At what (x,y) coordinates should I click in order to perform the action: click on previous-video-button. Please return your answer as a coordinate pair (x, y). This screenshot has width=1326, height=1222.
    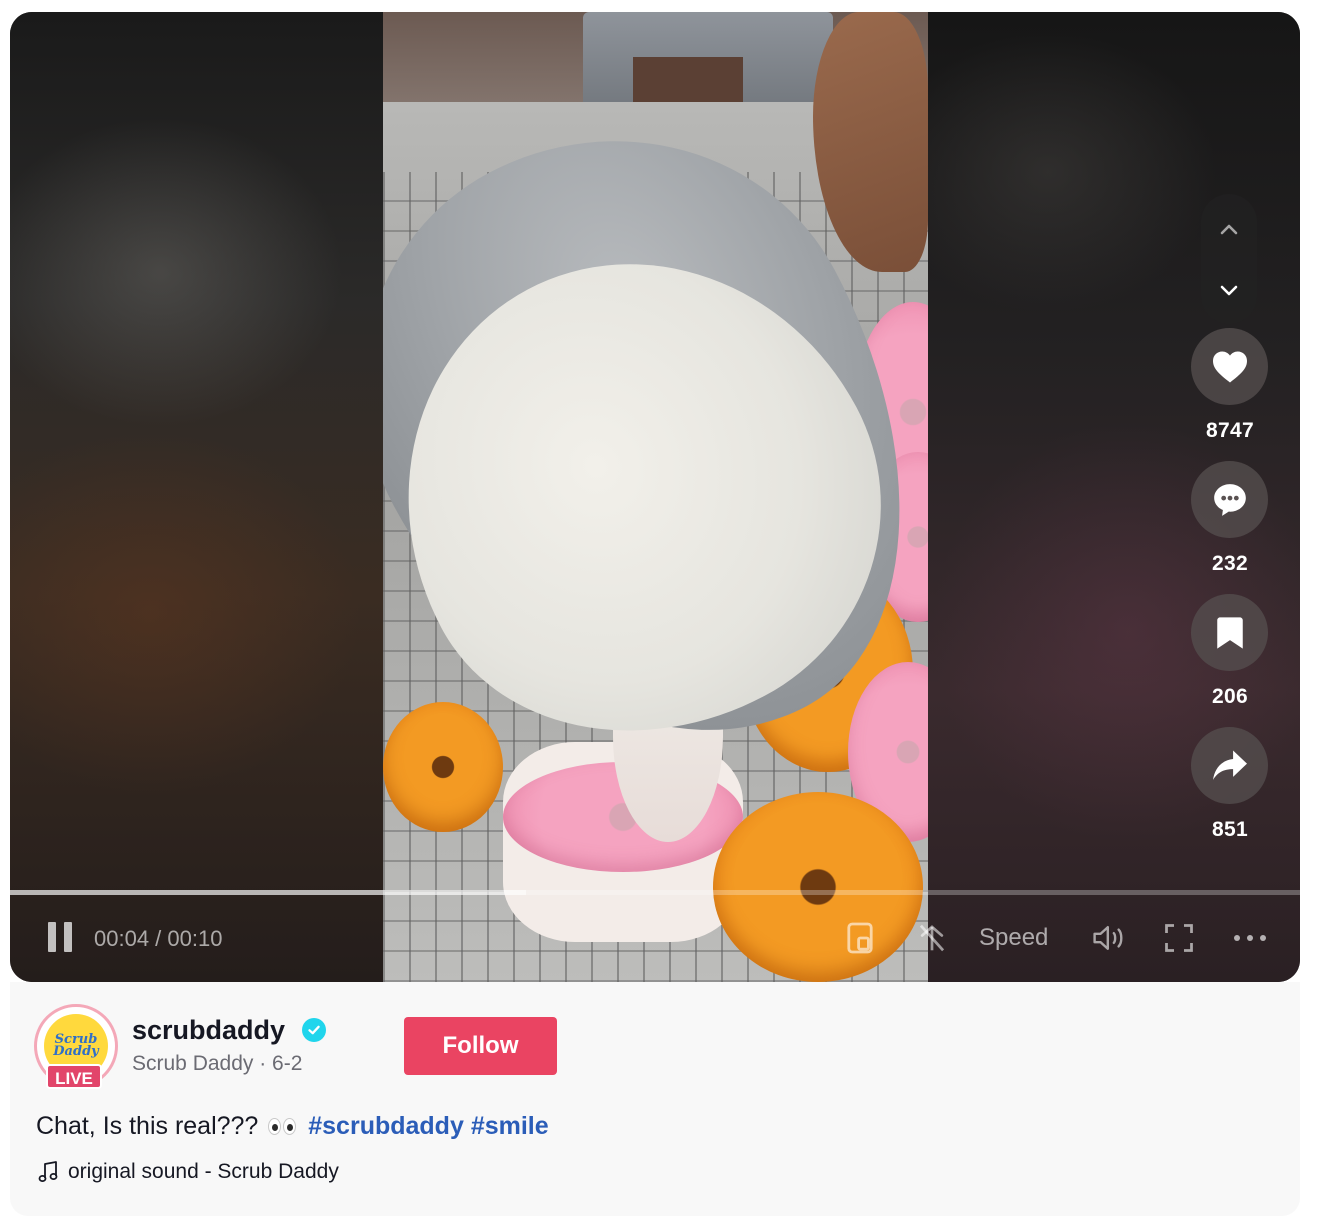
    Looking at the image, I should click on (1229, 230).